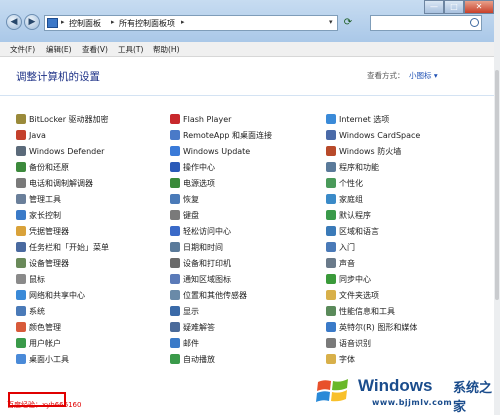  What do you see at coordinates (49, 231) in the screenshot?
I see `control-panel-item-label: 凭据管理器` at bounding box center [49, 231].